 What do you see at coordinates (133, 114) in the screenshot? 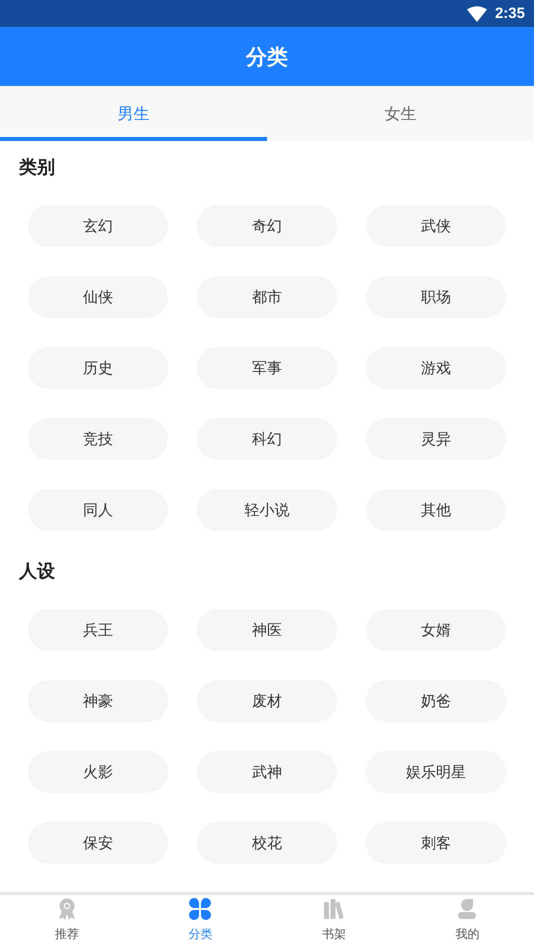
I see `tab: 男生` at bounding box center [133, 114].